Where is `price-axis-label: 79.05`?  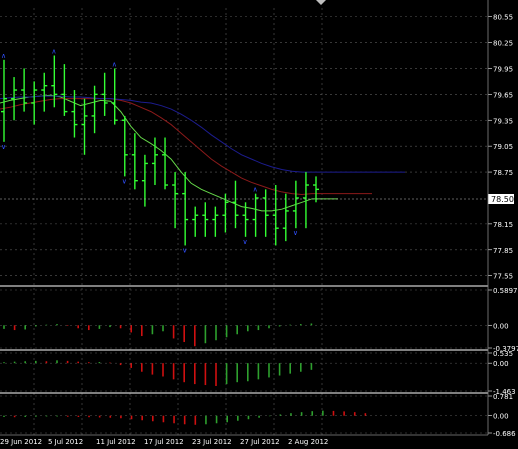 price-axis-label: 79.05 is located at coordinates (503, 147).